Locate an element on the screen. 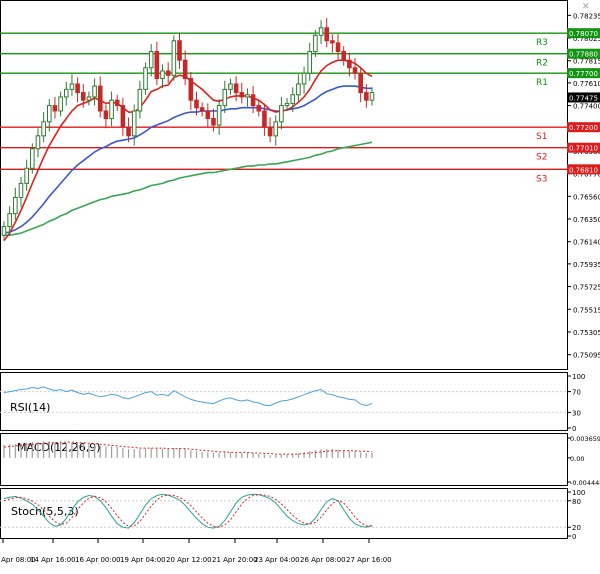 Image resolution: width=600 pixels, height=574 pixels. price-tick-label: 0.75095 is located at coordinates (586, 356).